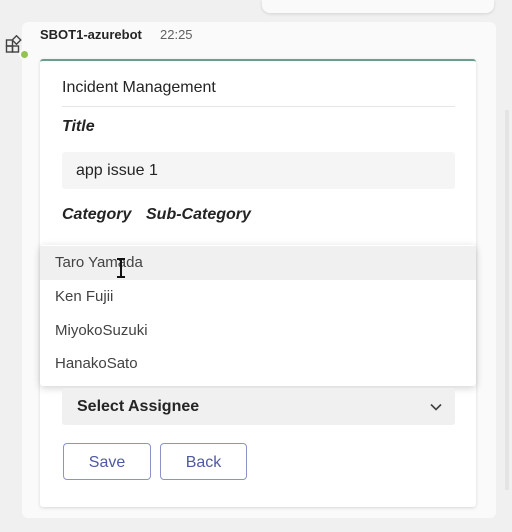 The image size is (512, 532). What do you see at coordinates (258, 406) in the screenshot?
I see `assignee-select: Select Assignee` at bounding box center [258, 406].